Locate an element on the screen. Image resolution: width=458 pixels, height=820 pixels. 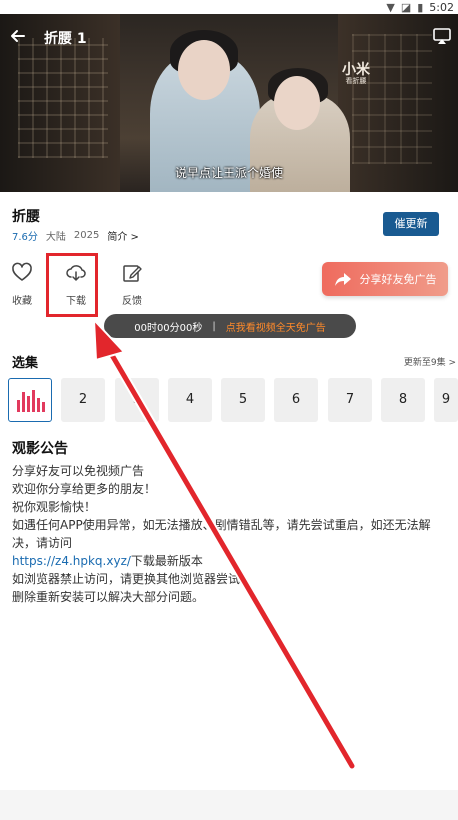
download-highlight-box is located at coordinates (72, 285).